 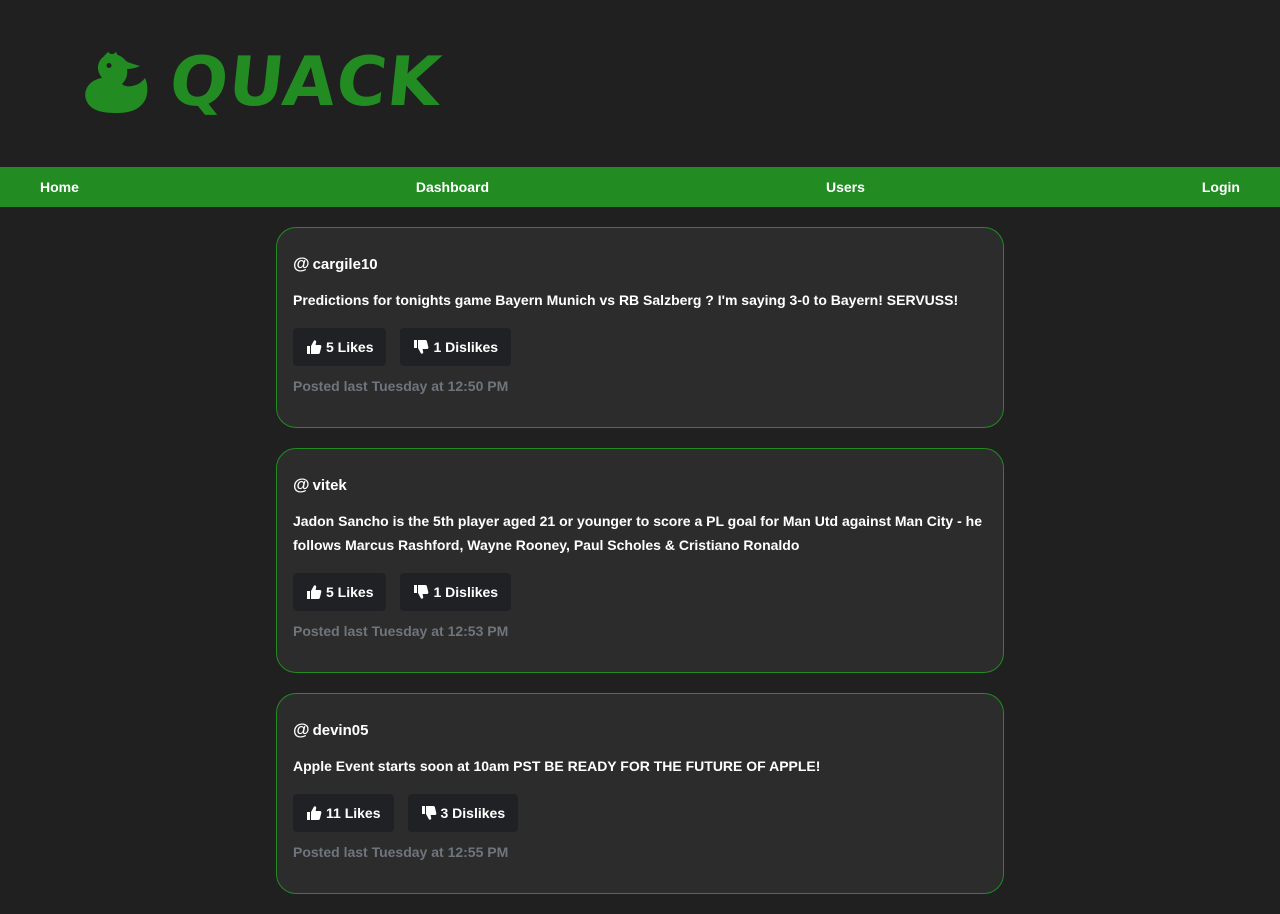 What do you see at coordinates (329, 485) in the screenshot?
I see `username: vitek` at bounding box center [329, 485].